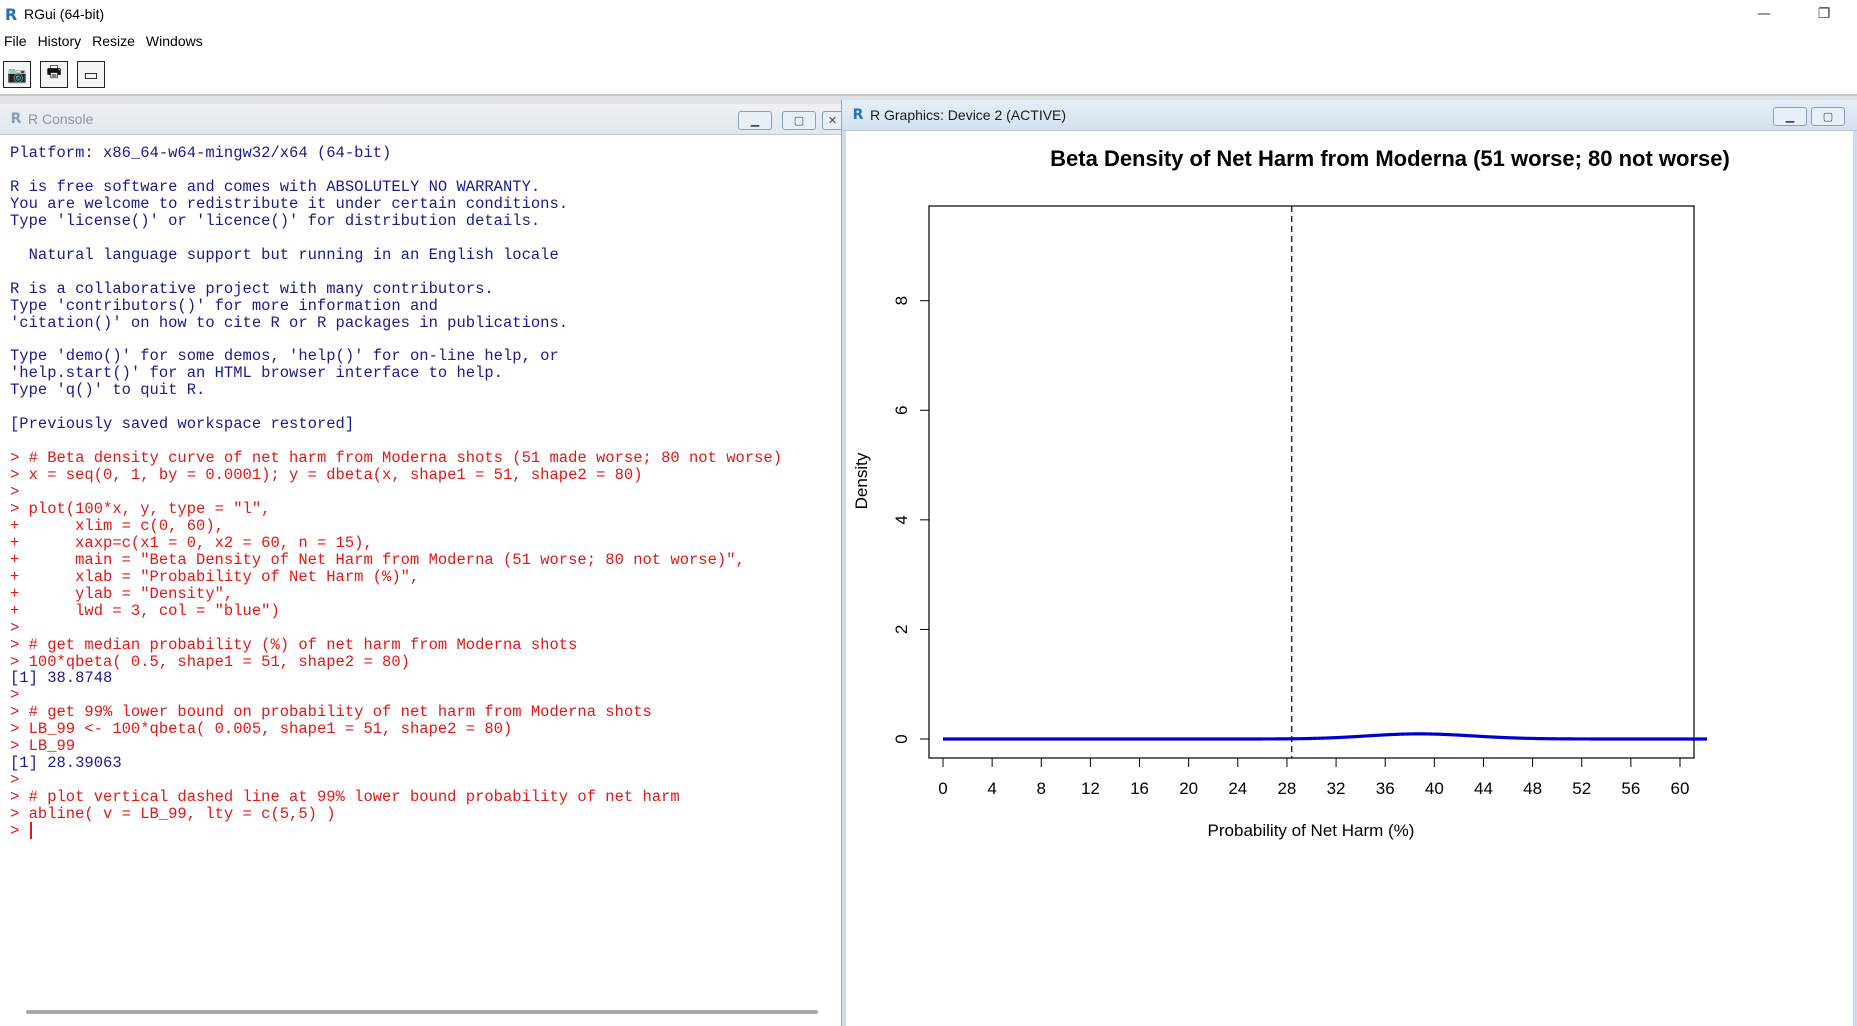 Image resolution: width=1857 pixels, height=1026 pixels. What do you see at coordinates (1090, 788) in the screenshot?
I see `x-tick-label: 12` at bounding box center [1090, 788].